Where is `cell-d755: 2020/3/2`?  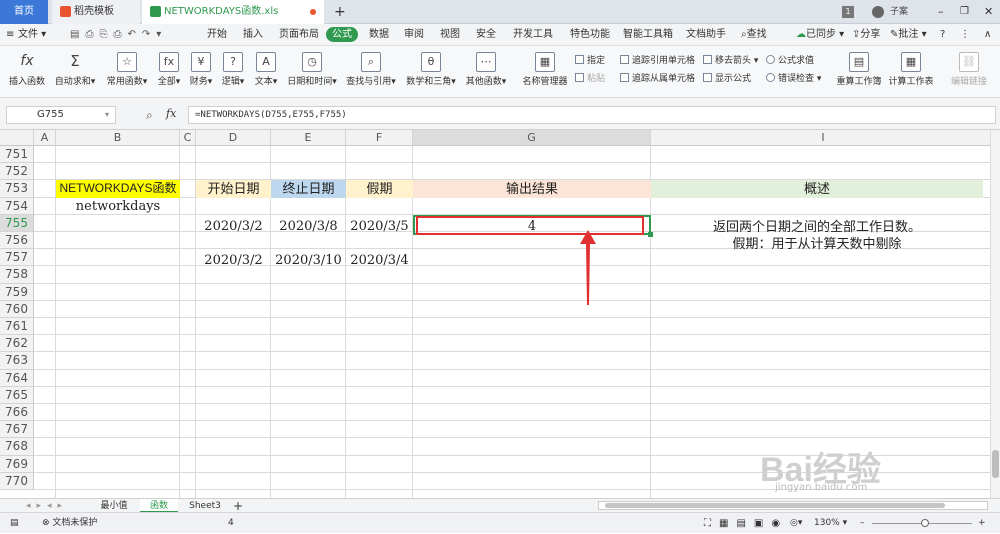 cell-d755: 2020/3/2 is located at coordinates (233, 226).